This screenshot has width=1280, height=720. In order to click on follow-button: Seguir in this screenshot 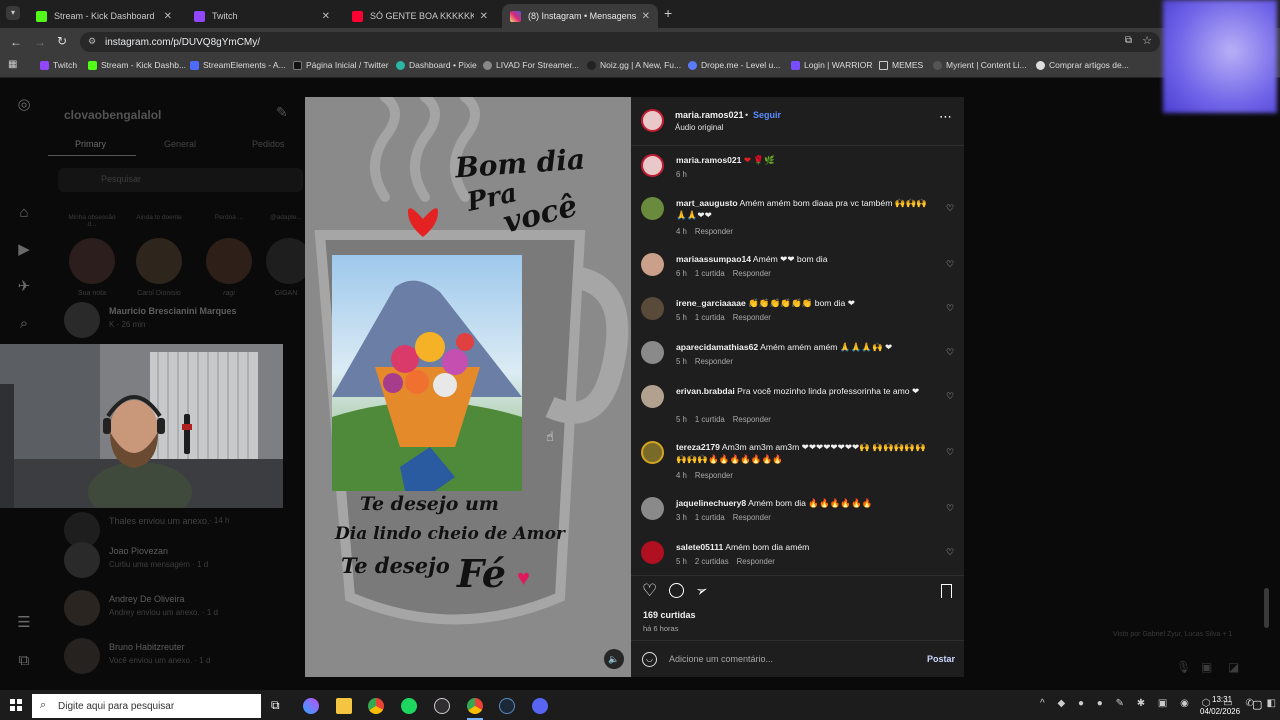, I will do `click(767, 115)`.